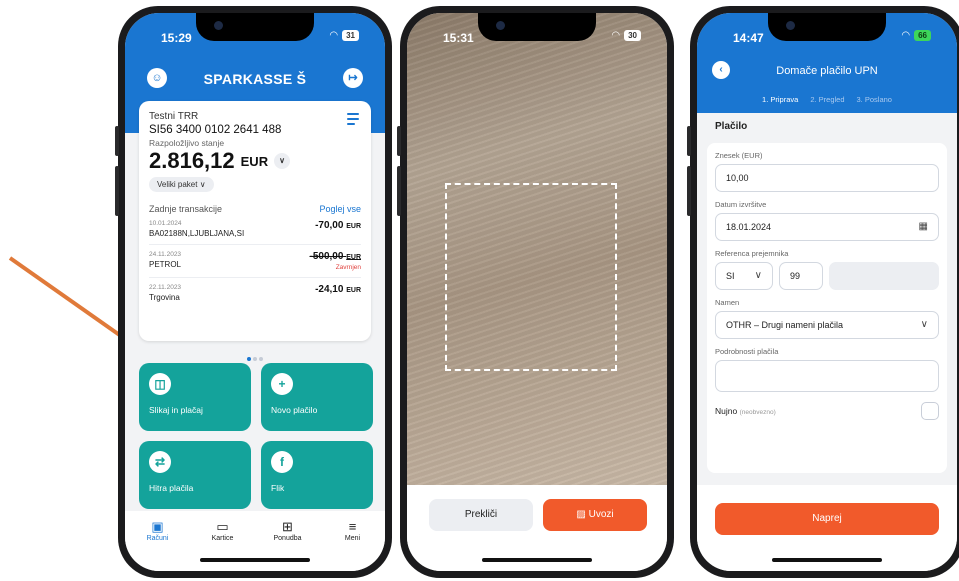 This screenshot has width=959, height=581. What do you see at coordinates (192, 160) in the screenshot?
I see `balance-amount: 2.816,12` at bounding box center [192, 160].